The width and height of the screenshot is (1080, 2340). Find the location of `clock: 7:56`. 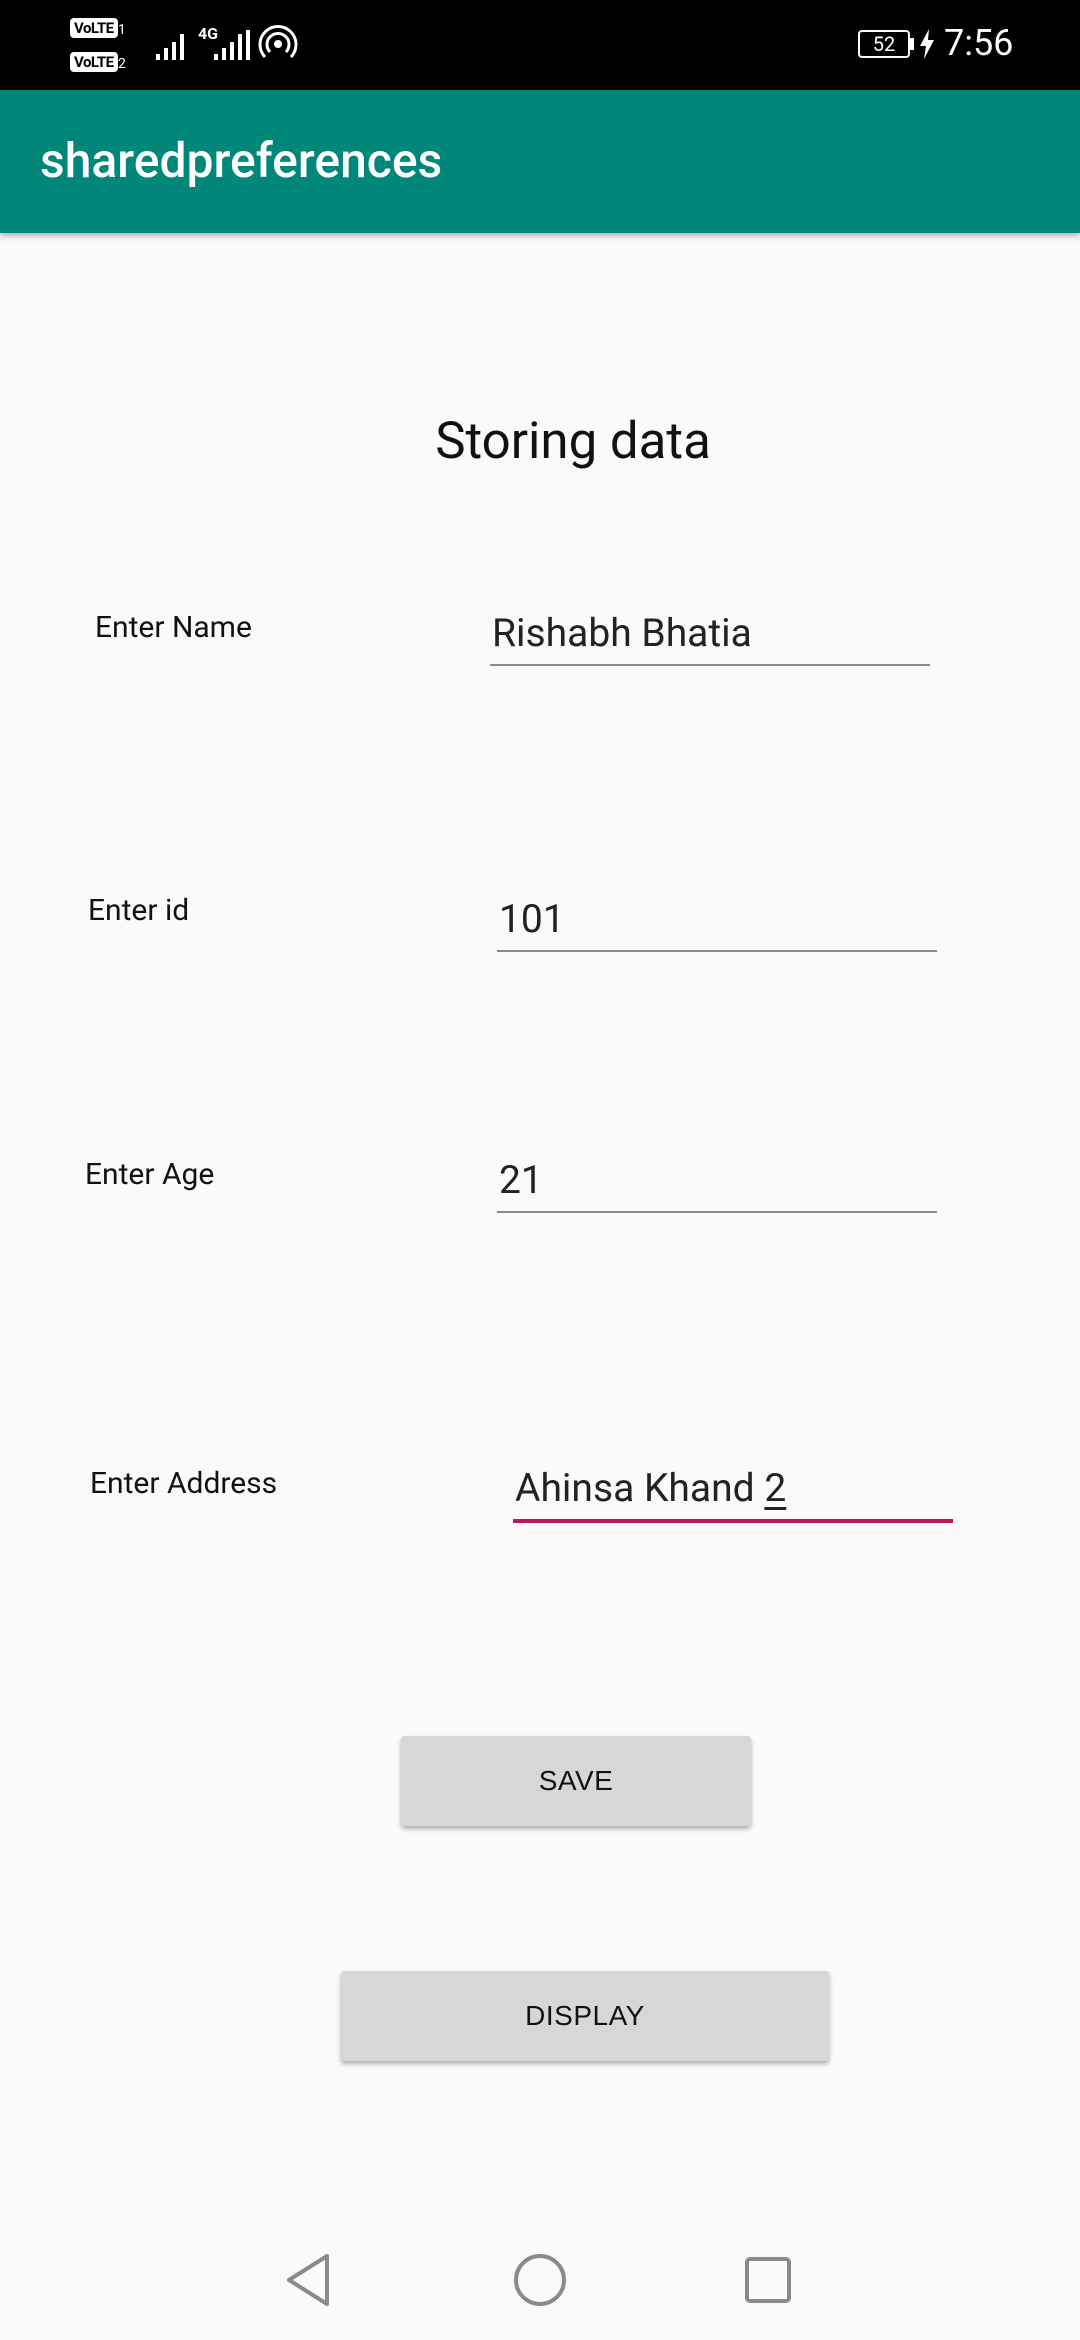

clock: 7:56 is located at coordinates (979, 43).